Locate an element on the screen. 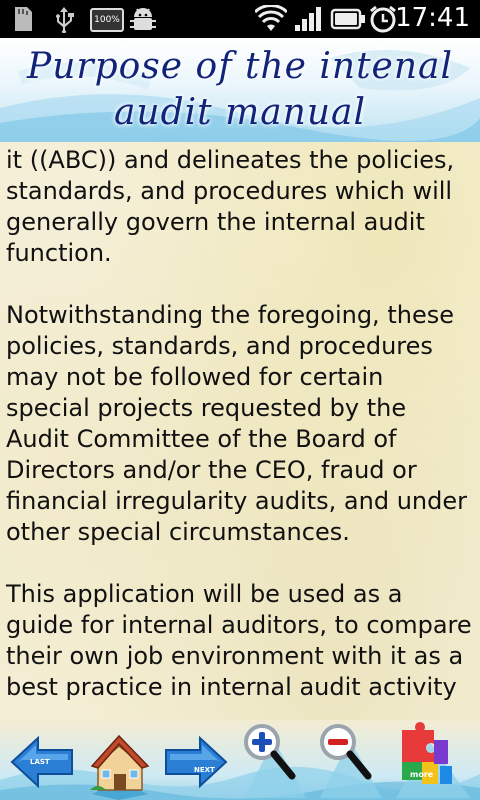 This screenshot has width=480, height=800. next-button-label: NEXT is located at coordinates (204, 770).